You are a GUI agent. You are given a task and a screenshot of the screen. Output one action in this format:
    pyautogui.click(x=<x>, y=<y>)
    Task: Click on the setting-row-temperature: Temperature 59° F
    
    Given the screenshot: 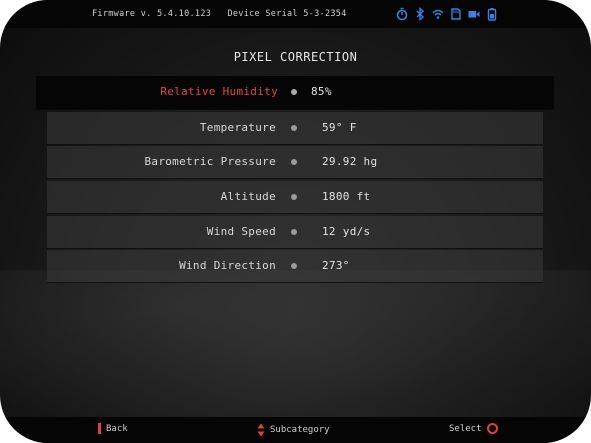 What is the action you would take?
    pyautogui.click(x=295, y=128)
    